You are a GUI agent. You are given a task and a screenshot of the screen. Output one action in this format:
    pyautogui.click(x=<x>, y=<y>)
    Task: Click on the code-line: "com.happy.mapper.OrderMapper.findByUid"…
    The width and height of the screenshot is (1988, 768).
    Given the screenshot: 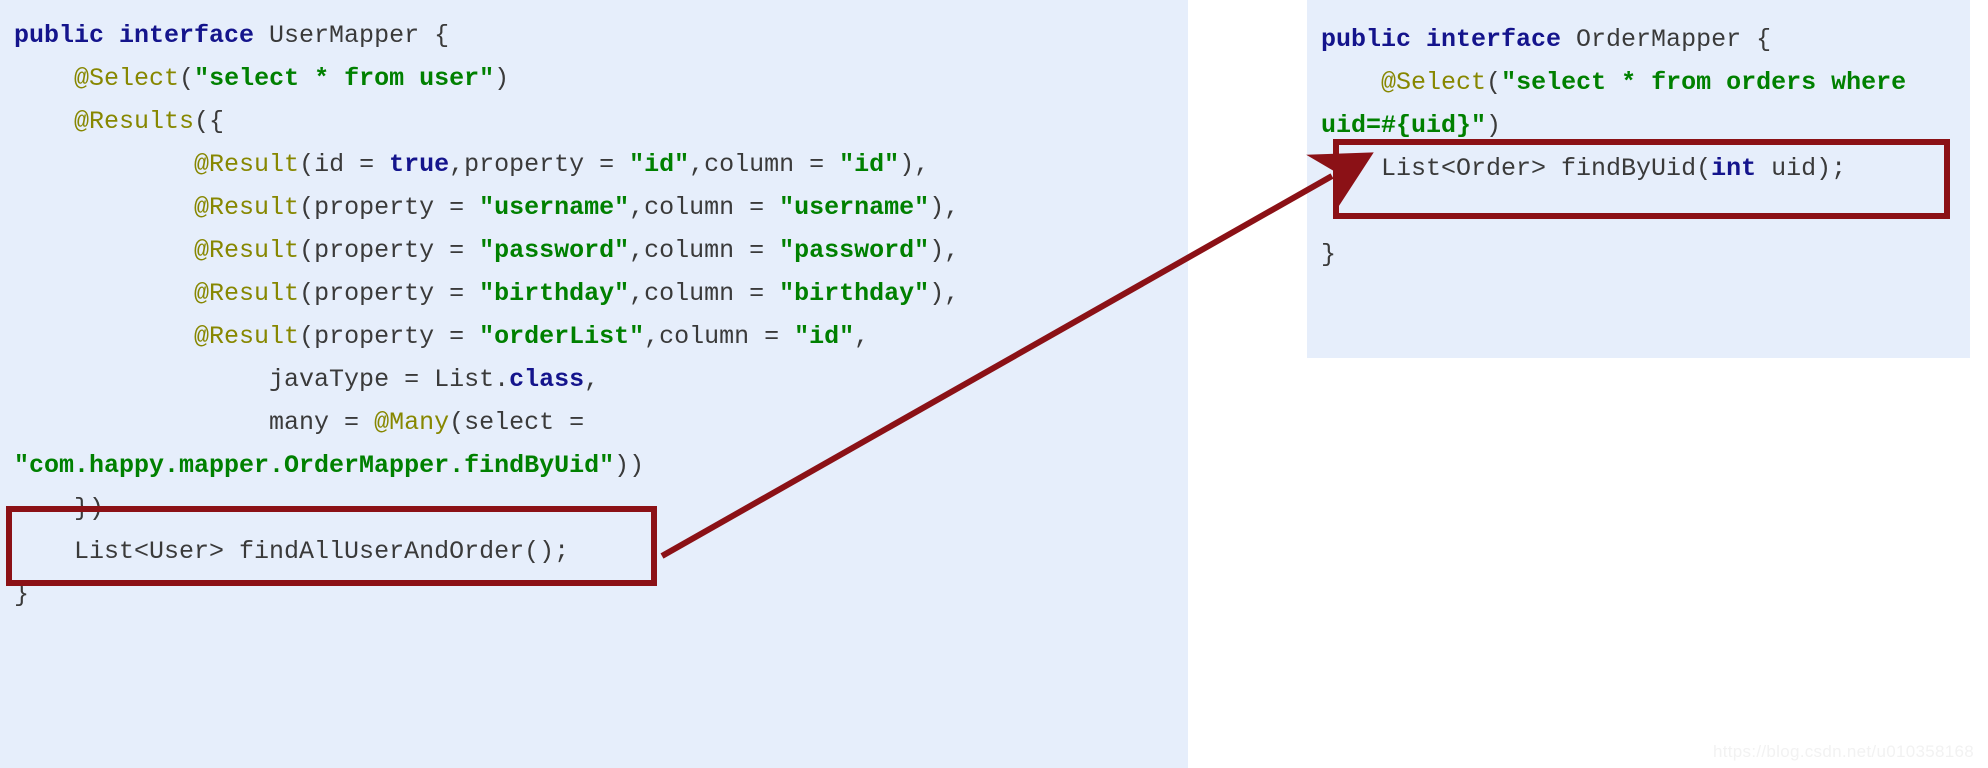 What is the action you would take?
    pyautogui.click(x=594, y=465)
    